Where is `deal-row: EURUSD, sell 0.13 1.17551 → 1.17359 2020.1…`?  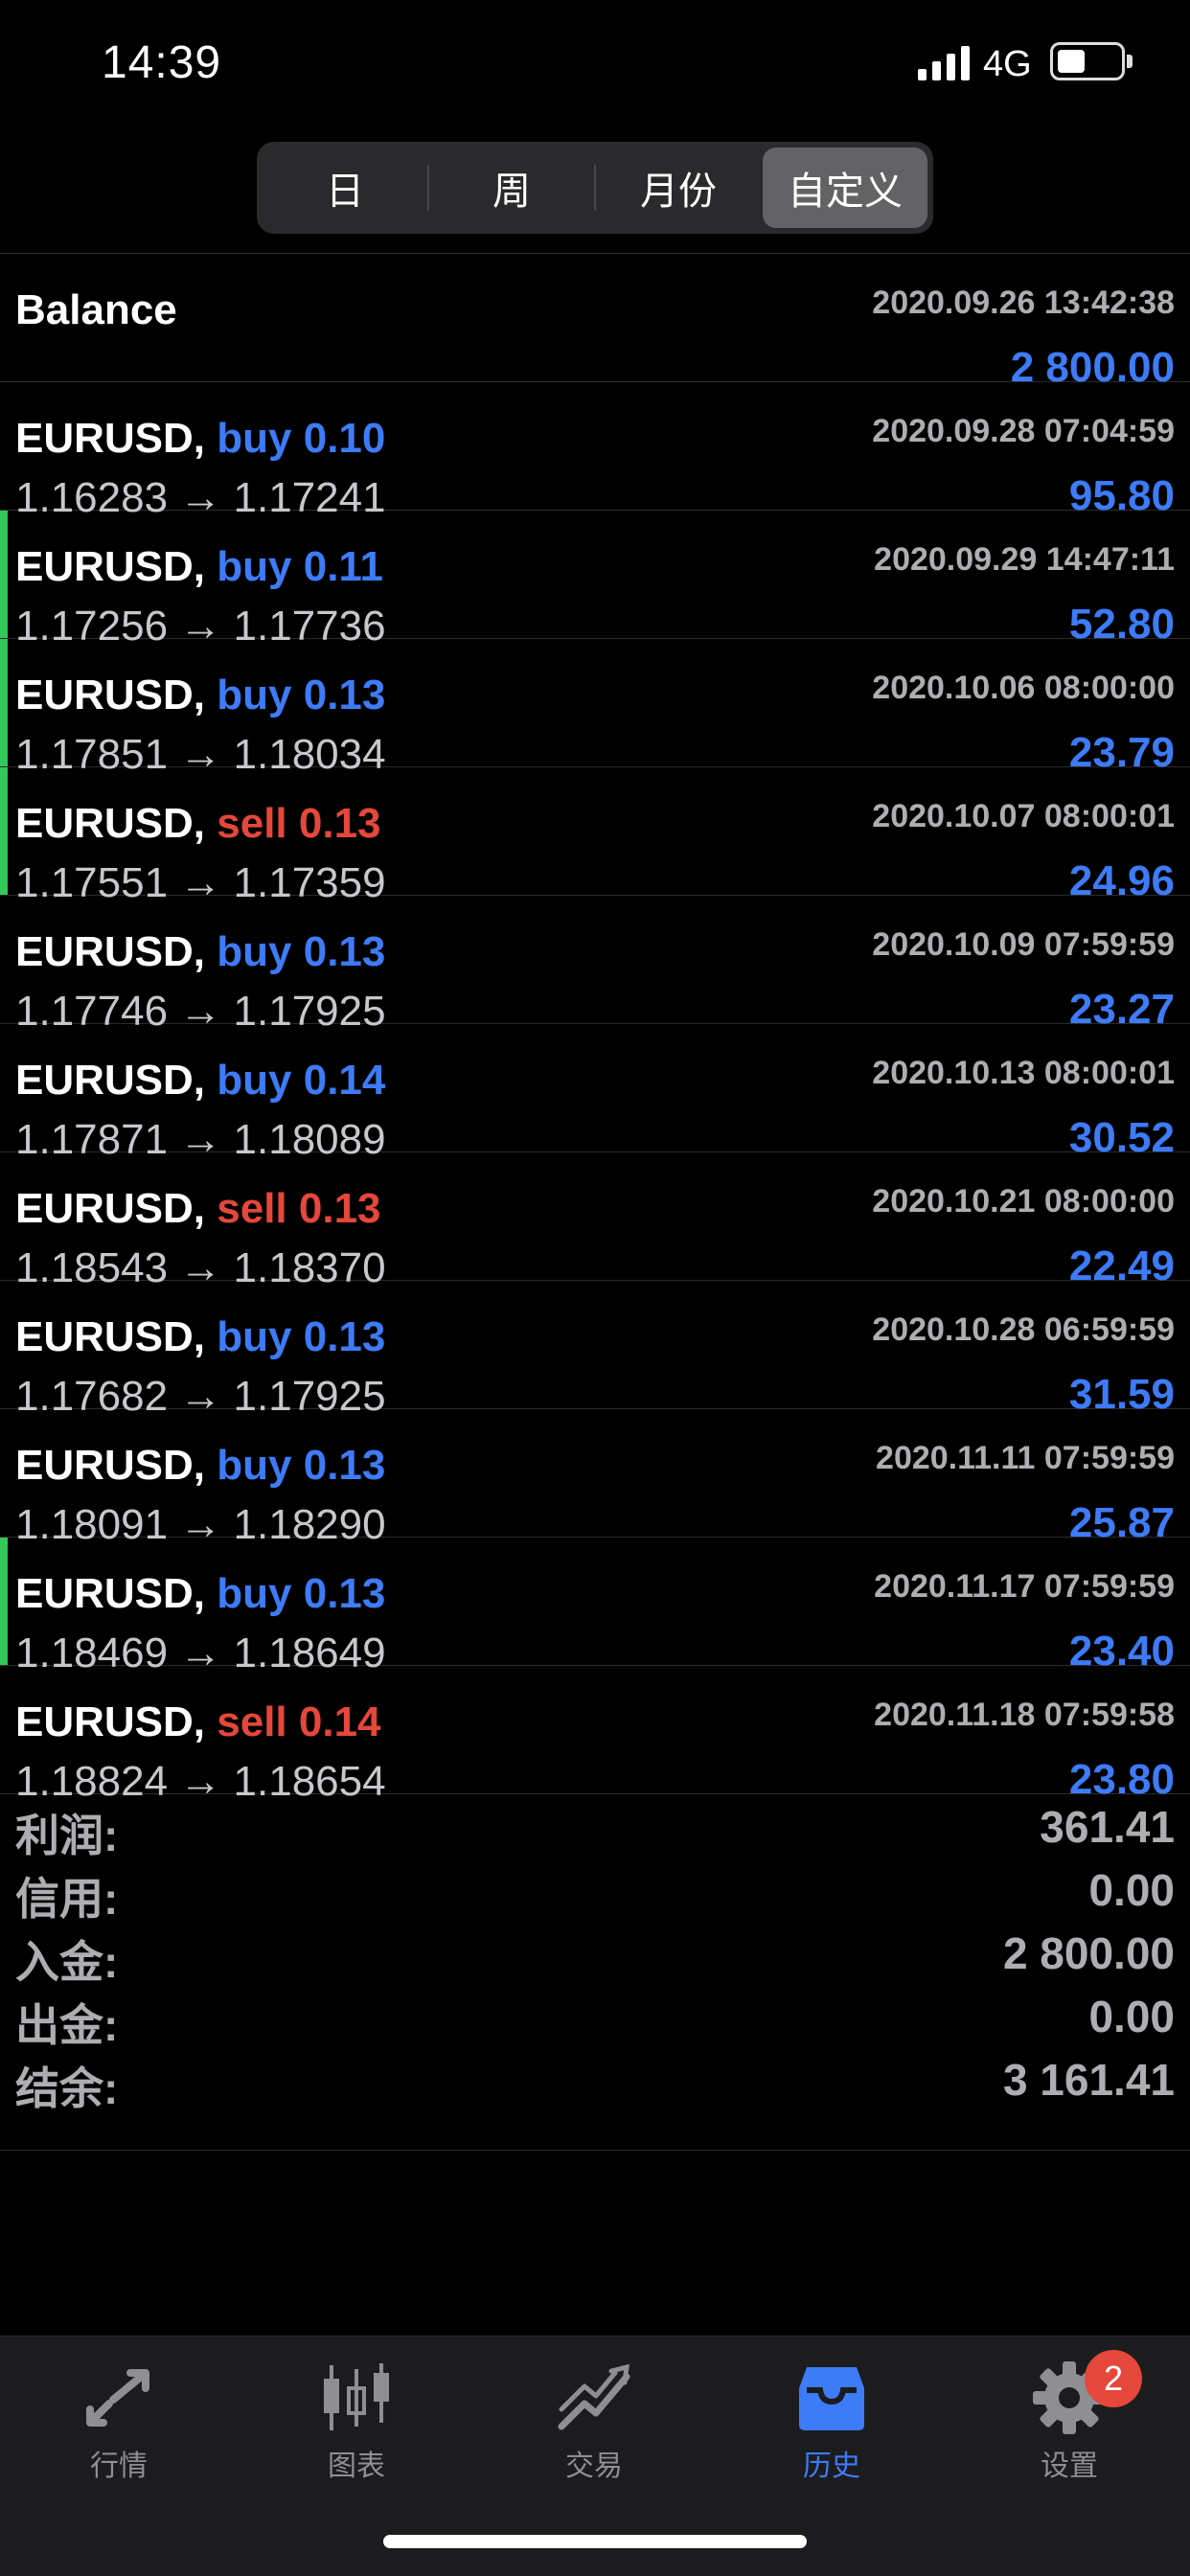 deal-row: EURUSD, sell 0.13 1.17551 → 1.17359 2020.1… is located at coordinates (595, 837).